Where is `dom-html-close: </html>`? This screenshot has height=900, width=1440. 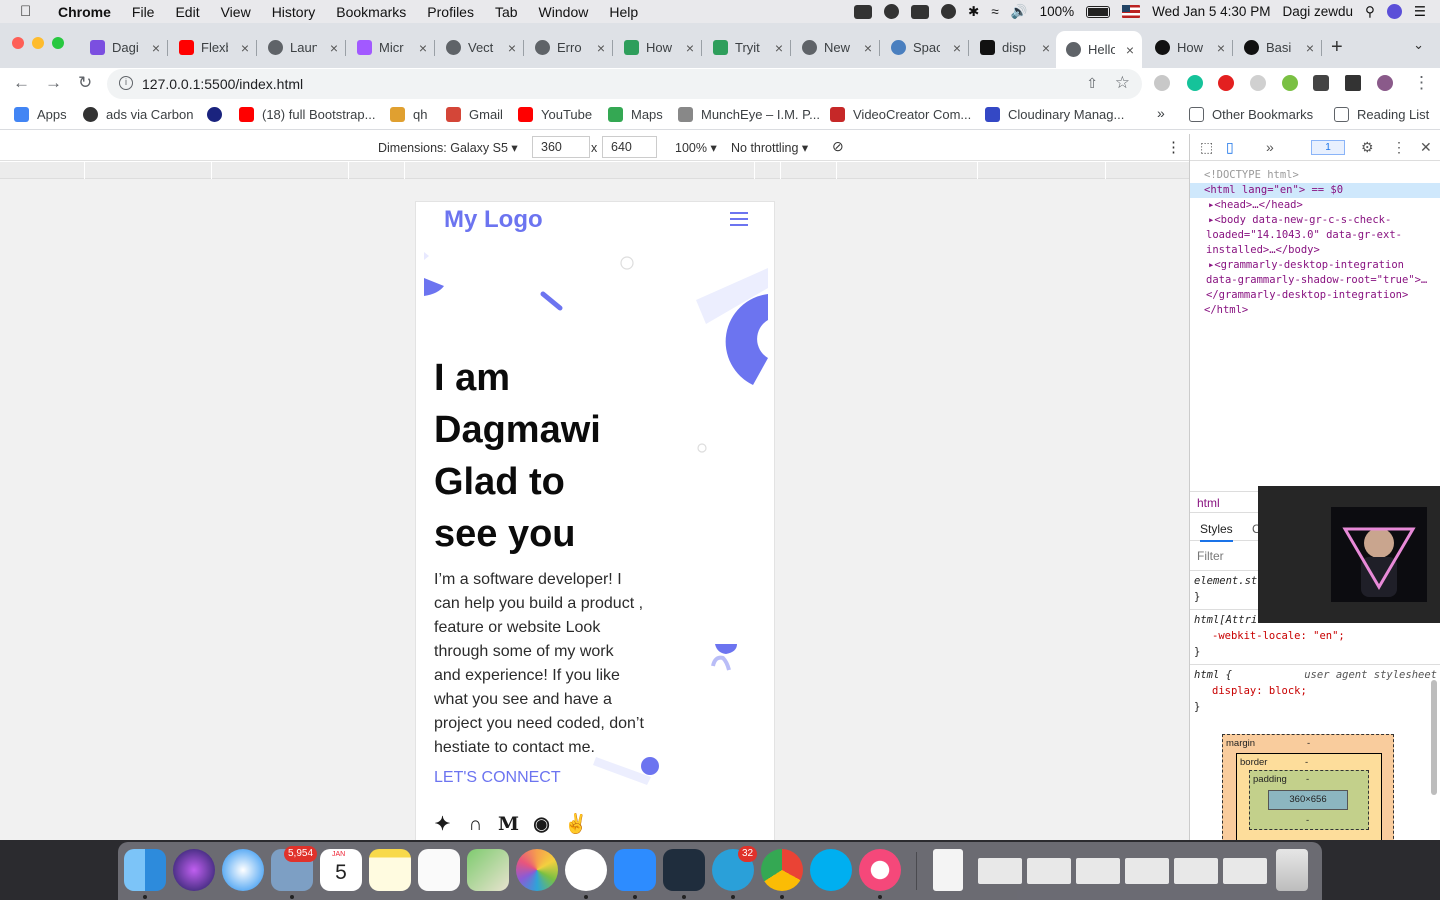
dom-html-close: </html> is located at coordinates (1315, 310).